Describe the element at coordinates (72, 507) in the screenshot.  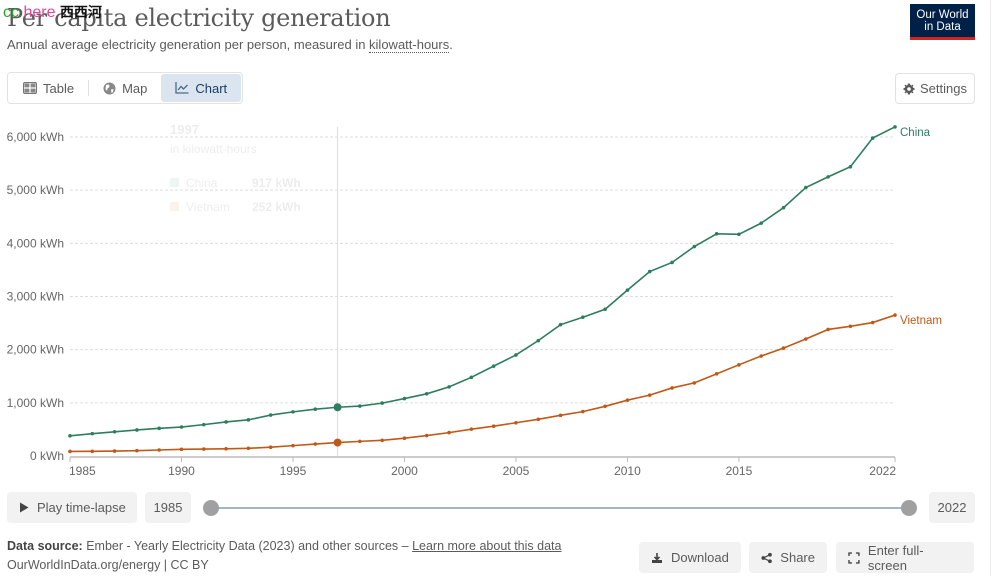
I see `play-timelapse-button: Play time-lapse` at that location.